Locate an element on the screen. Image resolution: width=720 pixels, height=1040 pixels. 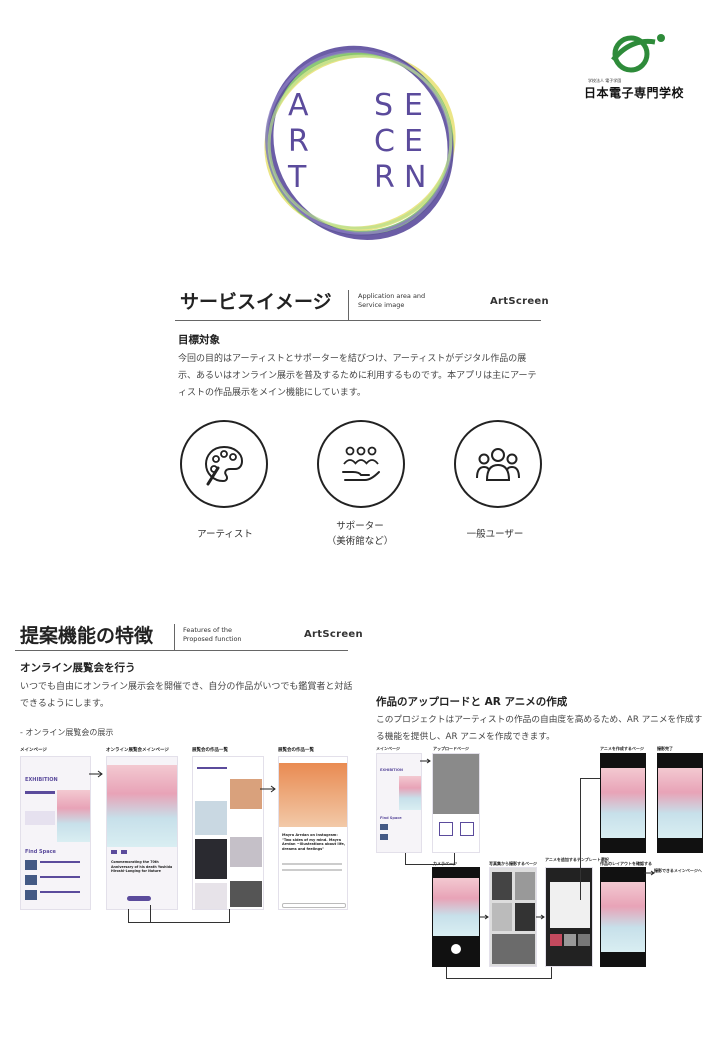
flow-note: 撮影できるメインページへ is located at coordinates (678, 870).